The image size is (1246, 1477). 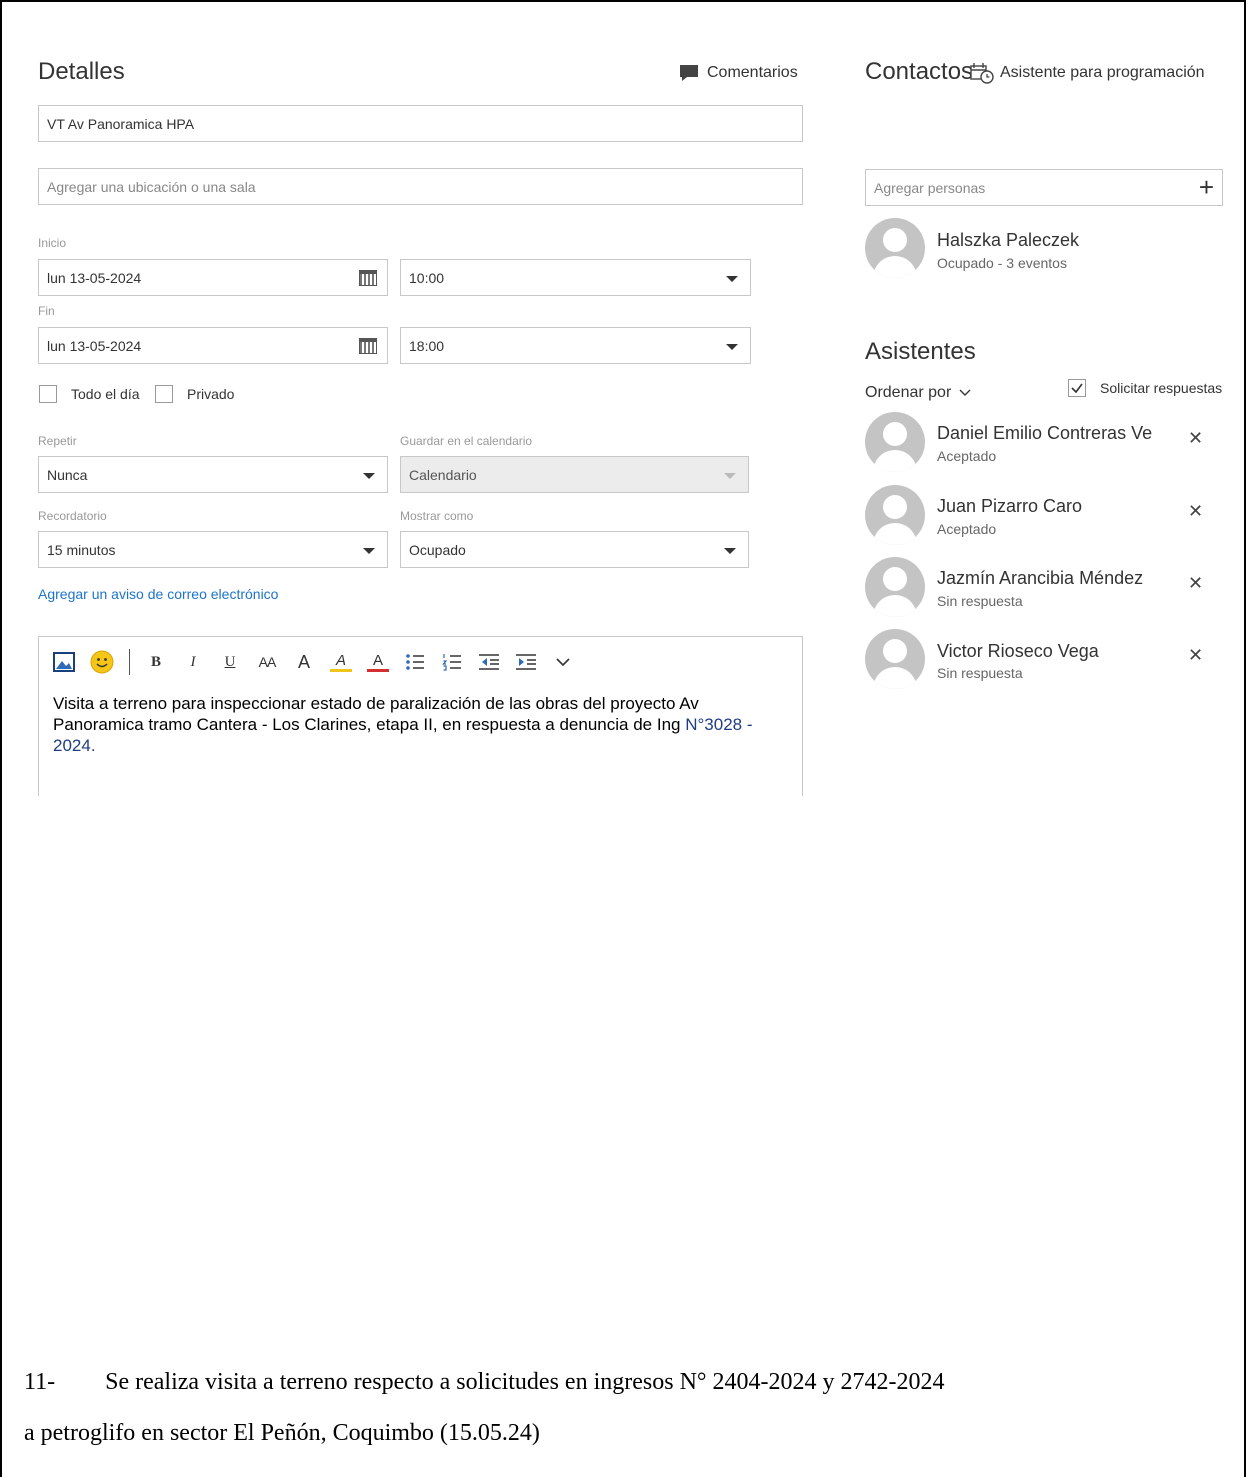 What do you see at coordinates (920, 351) in the screenshot?
I see `attendees-title: Asistentes` at bounding box center [920, 351].